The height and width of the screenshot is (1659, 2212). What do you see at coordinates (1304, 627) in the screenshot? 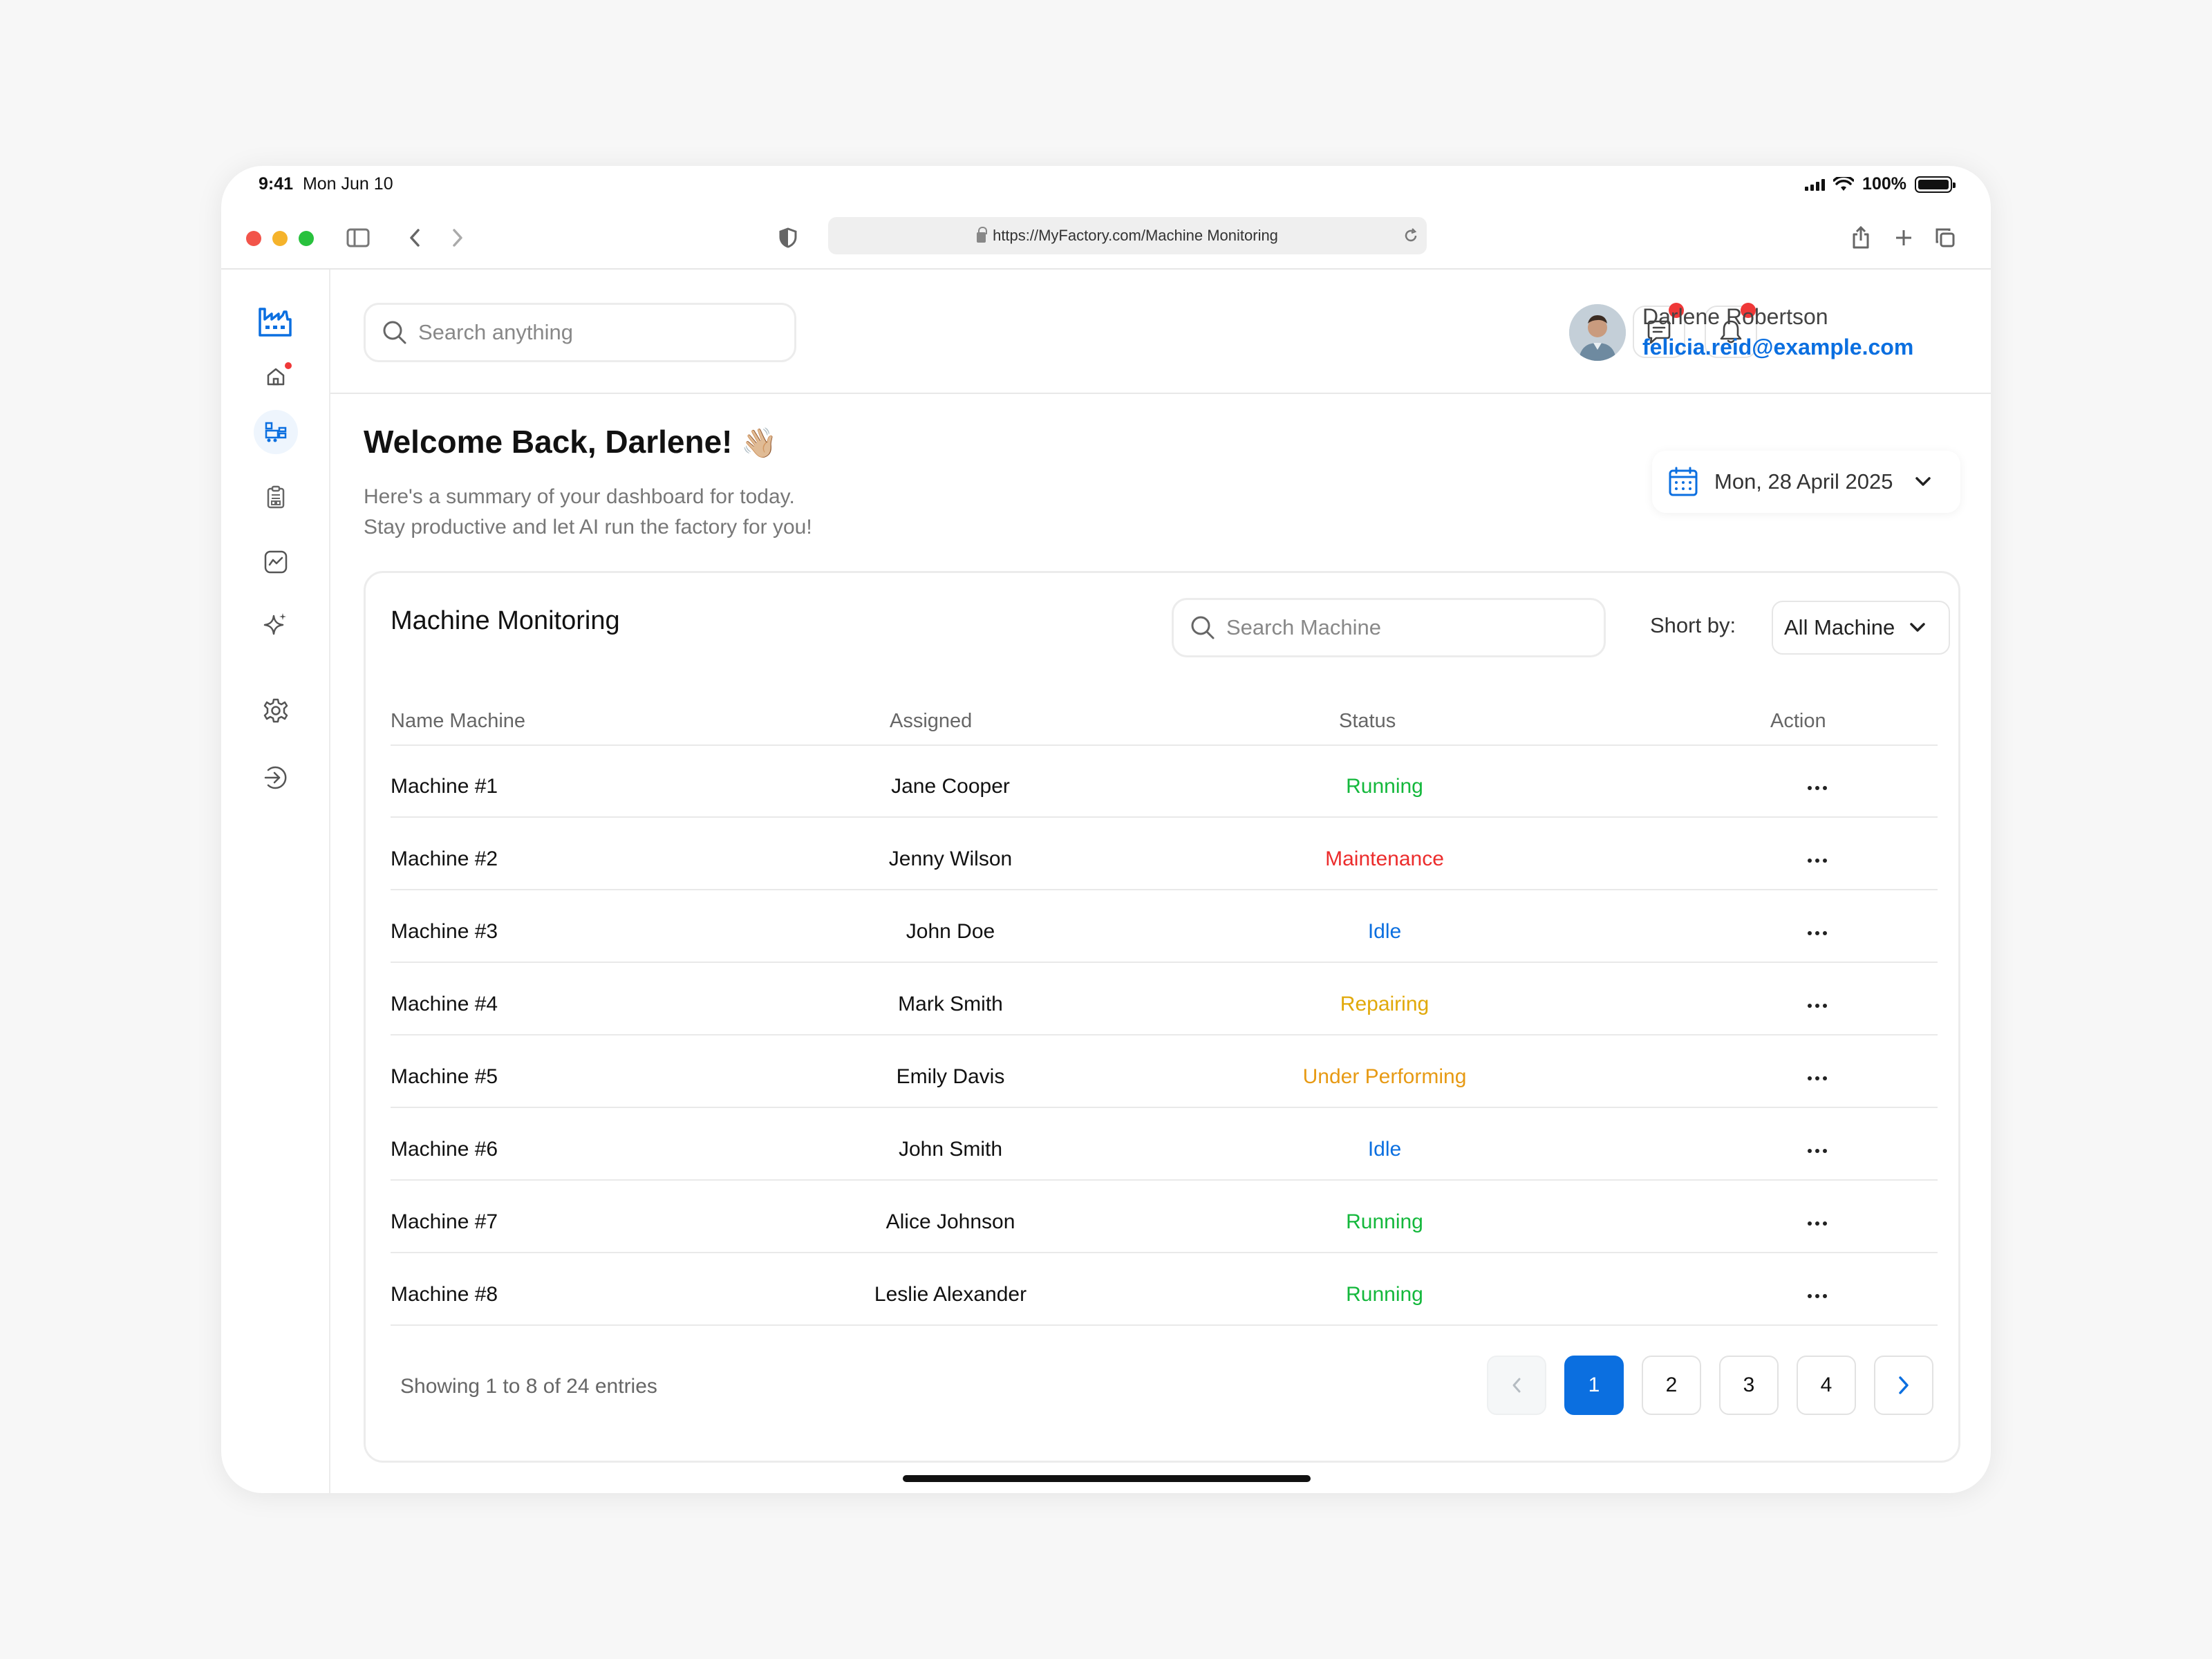
I see `machine-search-placeholder: Search Machine` at bounding box center [1304, 627].